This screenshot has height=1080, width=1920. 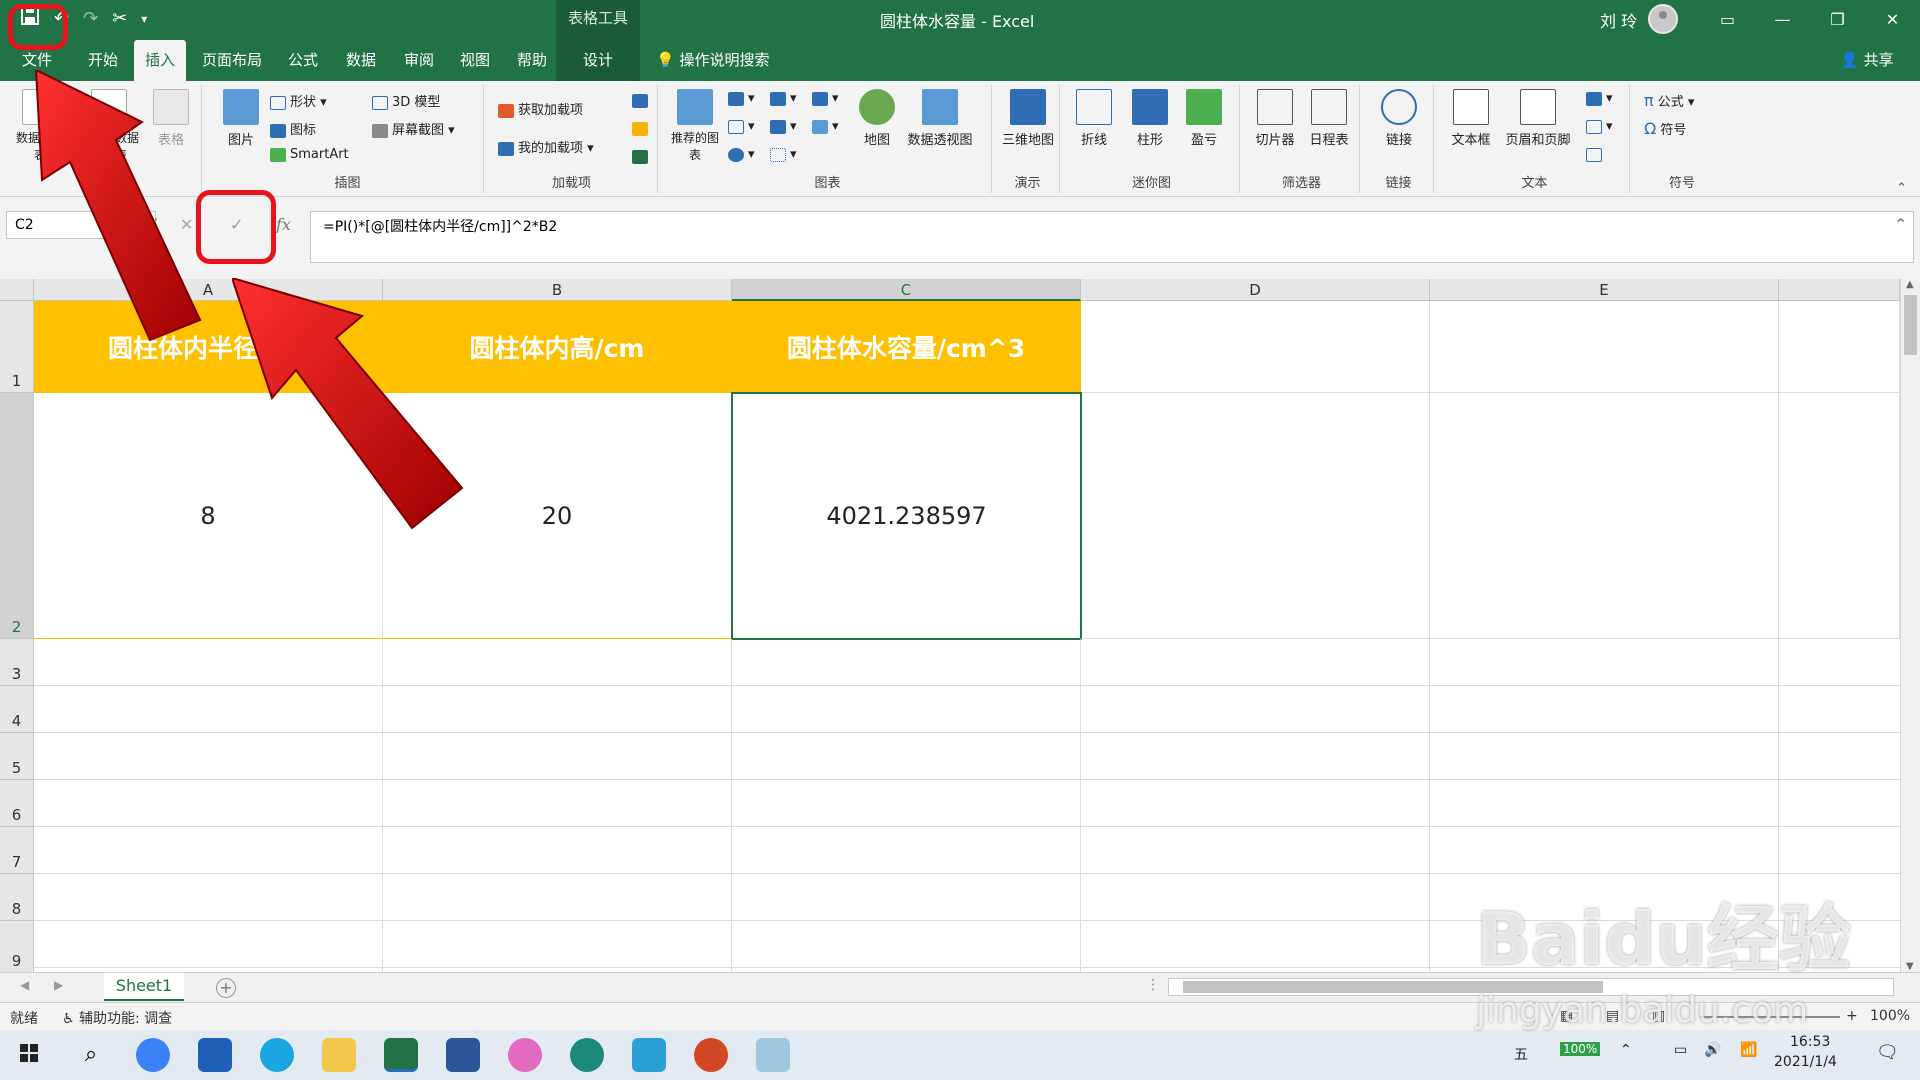 I want to click on column-header-e: E, so click(x=1604, y=290).